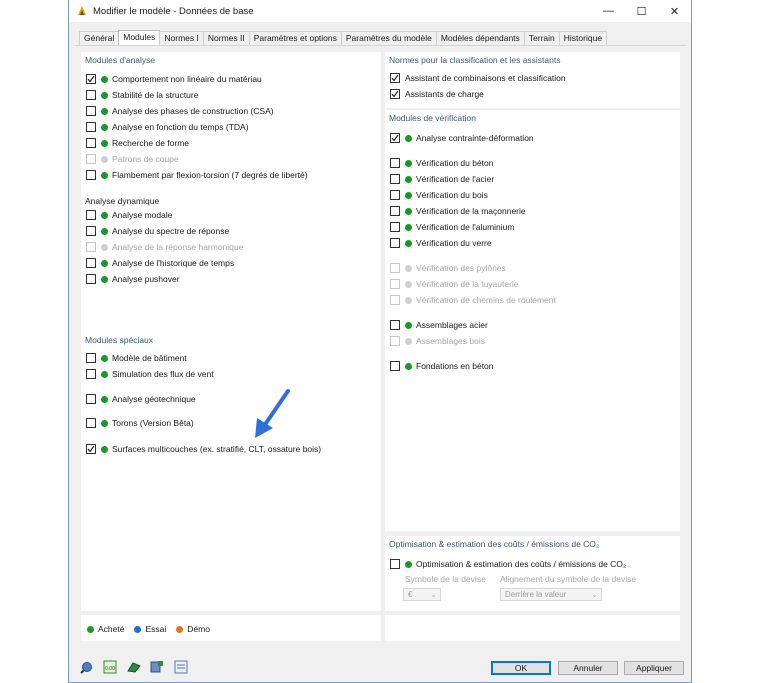 The width and height of the screenshot is (760, 683). I want to click on tab-normes-1: Normes I, so click(181, 38).